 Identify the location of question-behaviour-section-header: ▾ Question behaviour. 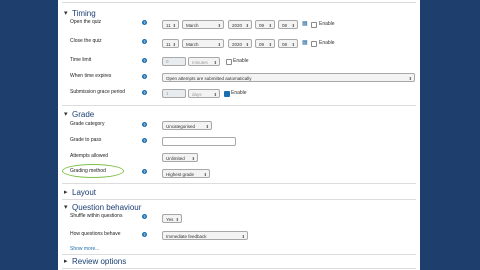
(102, 207).